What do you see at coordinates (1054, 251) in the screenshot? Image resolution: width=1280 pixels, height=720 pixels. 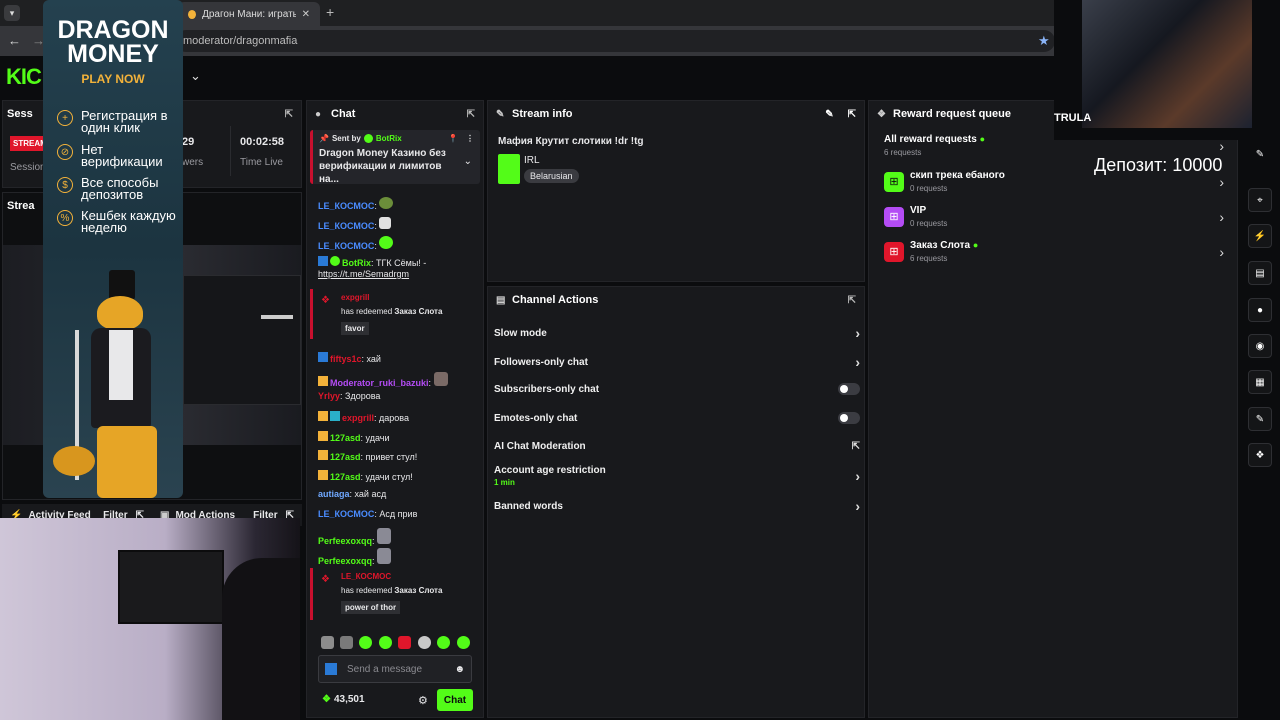 I see `reward-item: ⊞ Заказ Слота ● 6 requests ›` at bounding box center [1054, 251].